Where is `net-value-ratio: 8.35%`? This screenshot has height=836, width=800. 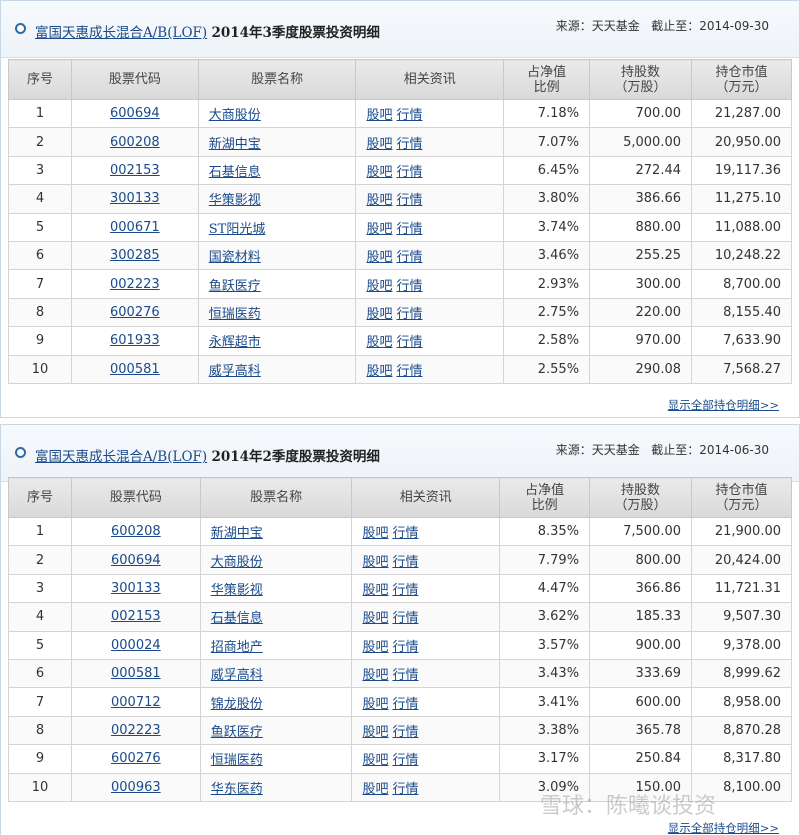
net-value-ratio: 8.35% is located at coordinates (545, 531).